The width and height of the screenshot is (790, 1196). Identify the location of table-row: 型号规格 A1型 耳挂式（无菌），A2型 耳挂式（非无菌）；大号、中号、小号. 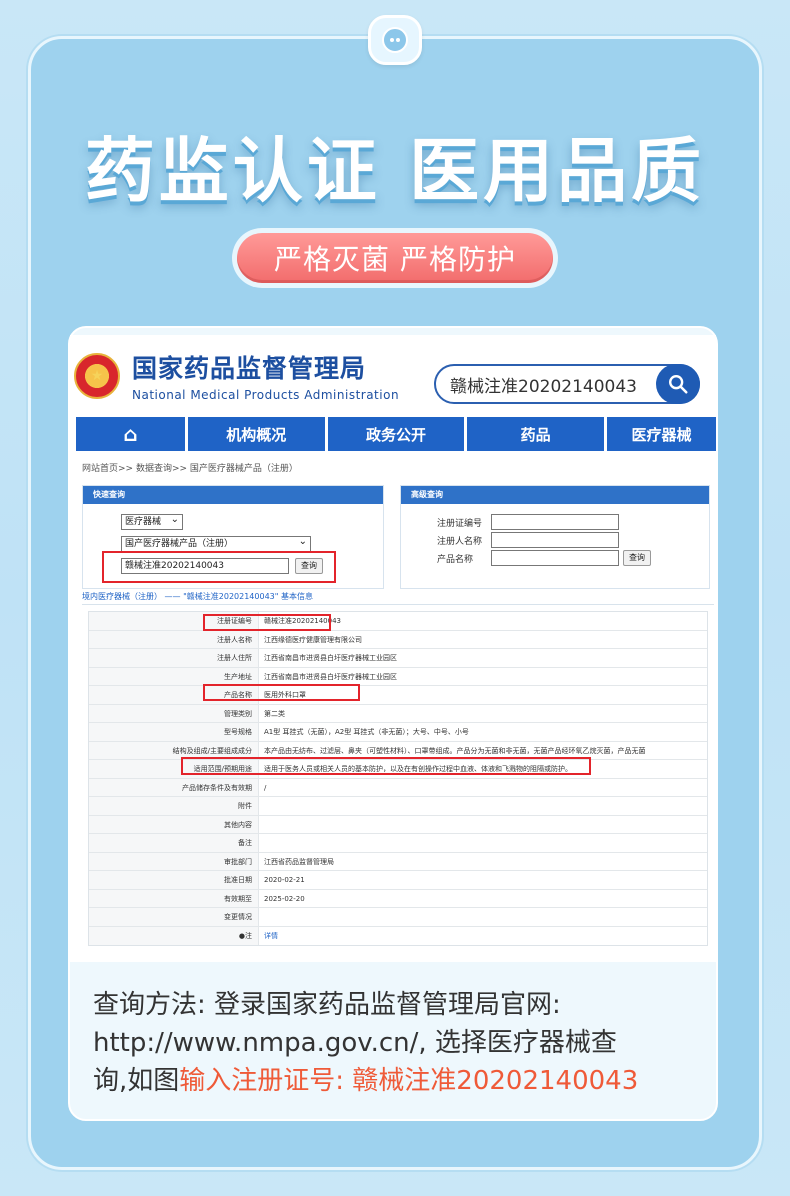
(398, 732).